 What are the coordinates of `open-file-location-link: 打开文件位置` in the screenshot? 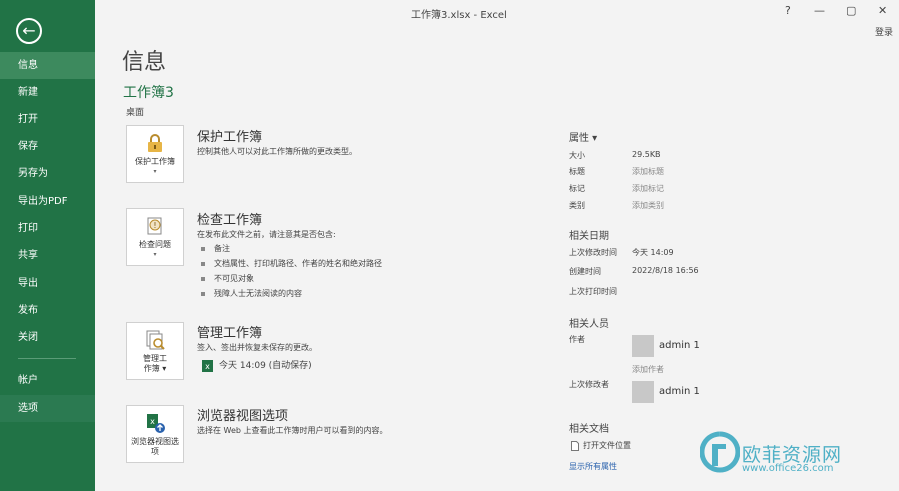 It's located at (601, 445).